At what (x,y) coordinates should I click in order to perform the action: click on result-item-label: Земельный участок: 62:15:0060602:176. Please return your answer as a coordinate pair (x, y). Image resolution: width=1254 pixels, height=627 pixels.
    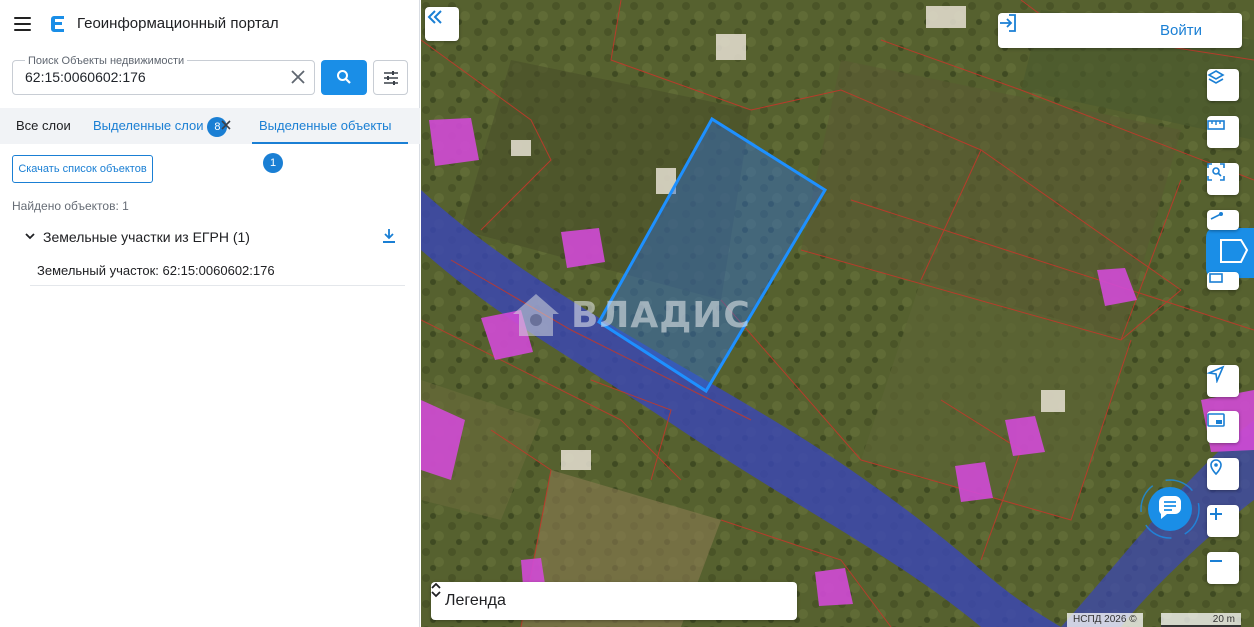
    Looking at the image, I should click on (156, 270).